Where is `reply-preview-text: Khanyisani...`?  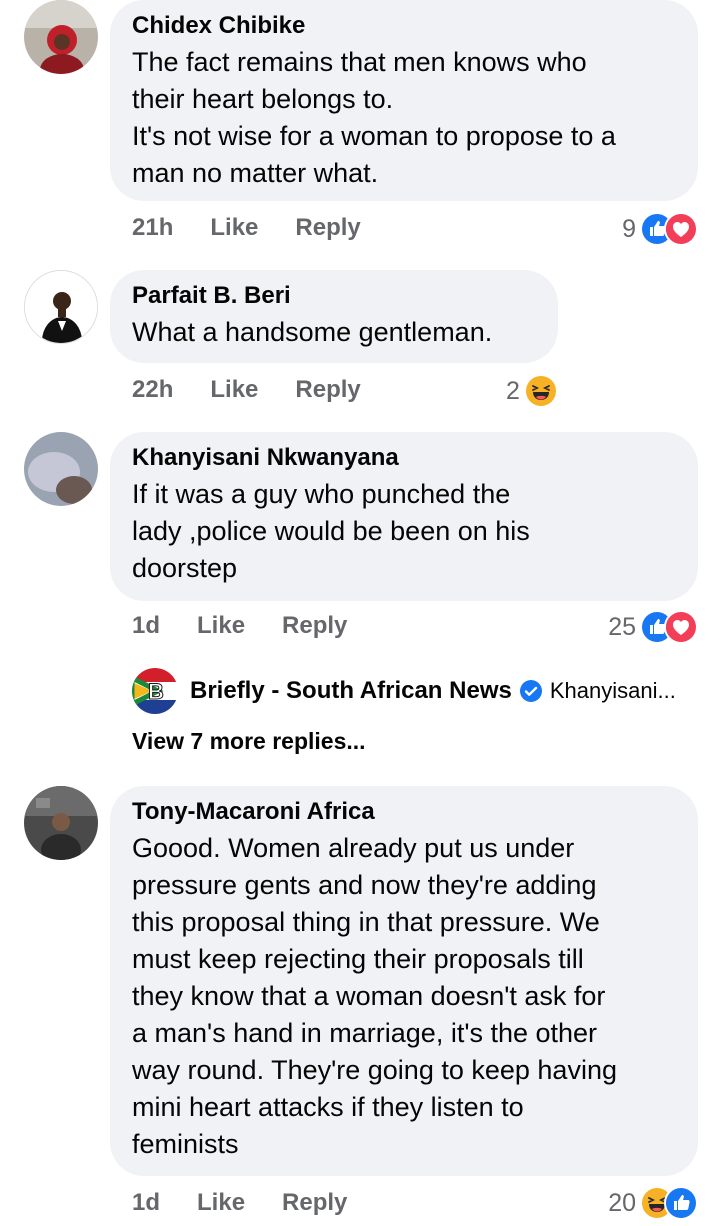 reply-preview-text: Khanyisani... is located at coordinates (612, 690).